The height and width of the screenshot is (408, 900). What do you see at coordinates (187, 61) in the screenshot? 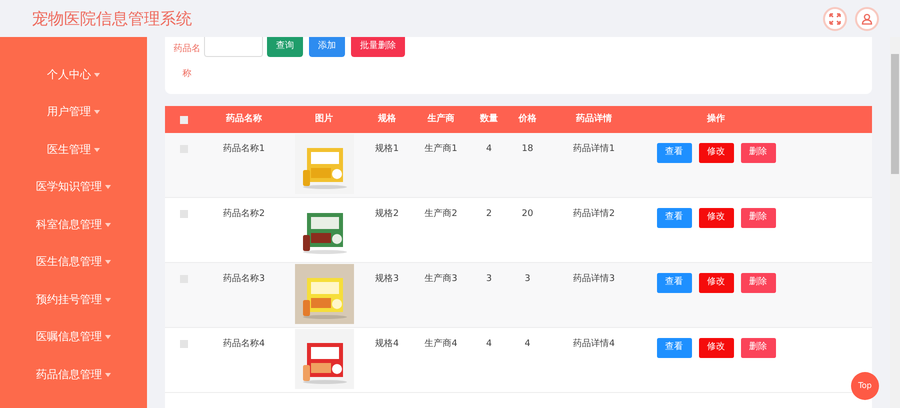
I see `field-label: 药品名称` at bounding box center [187, 61].